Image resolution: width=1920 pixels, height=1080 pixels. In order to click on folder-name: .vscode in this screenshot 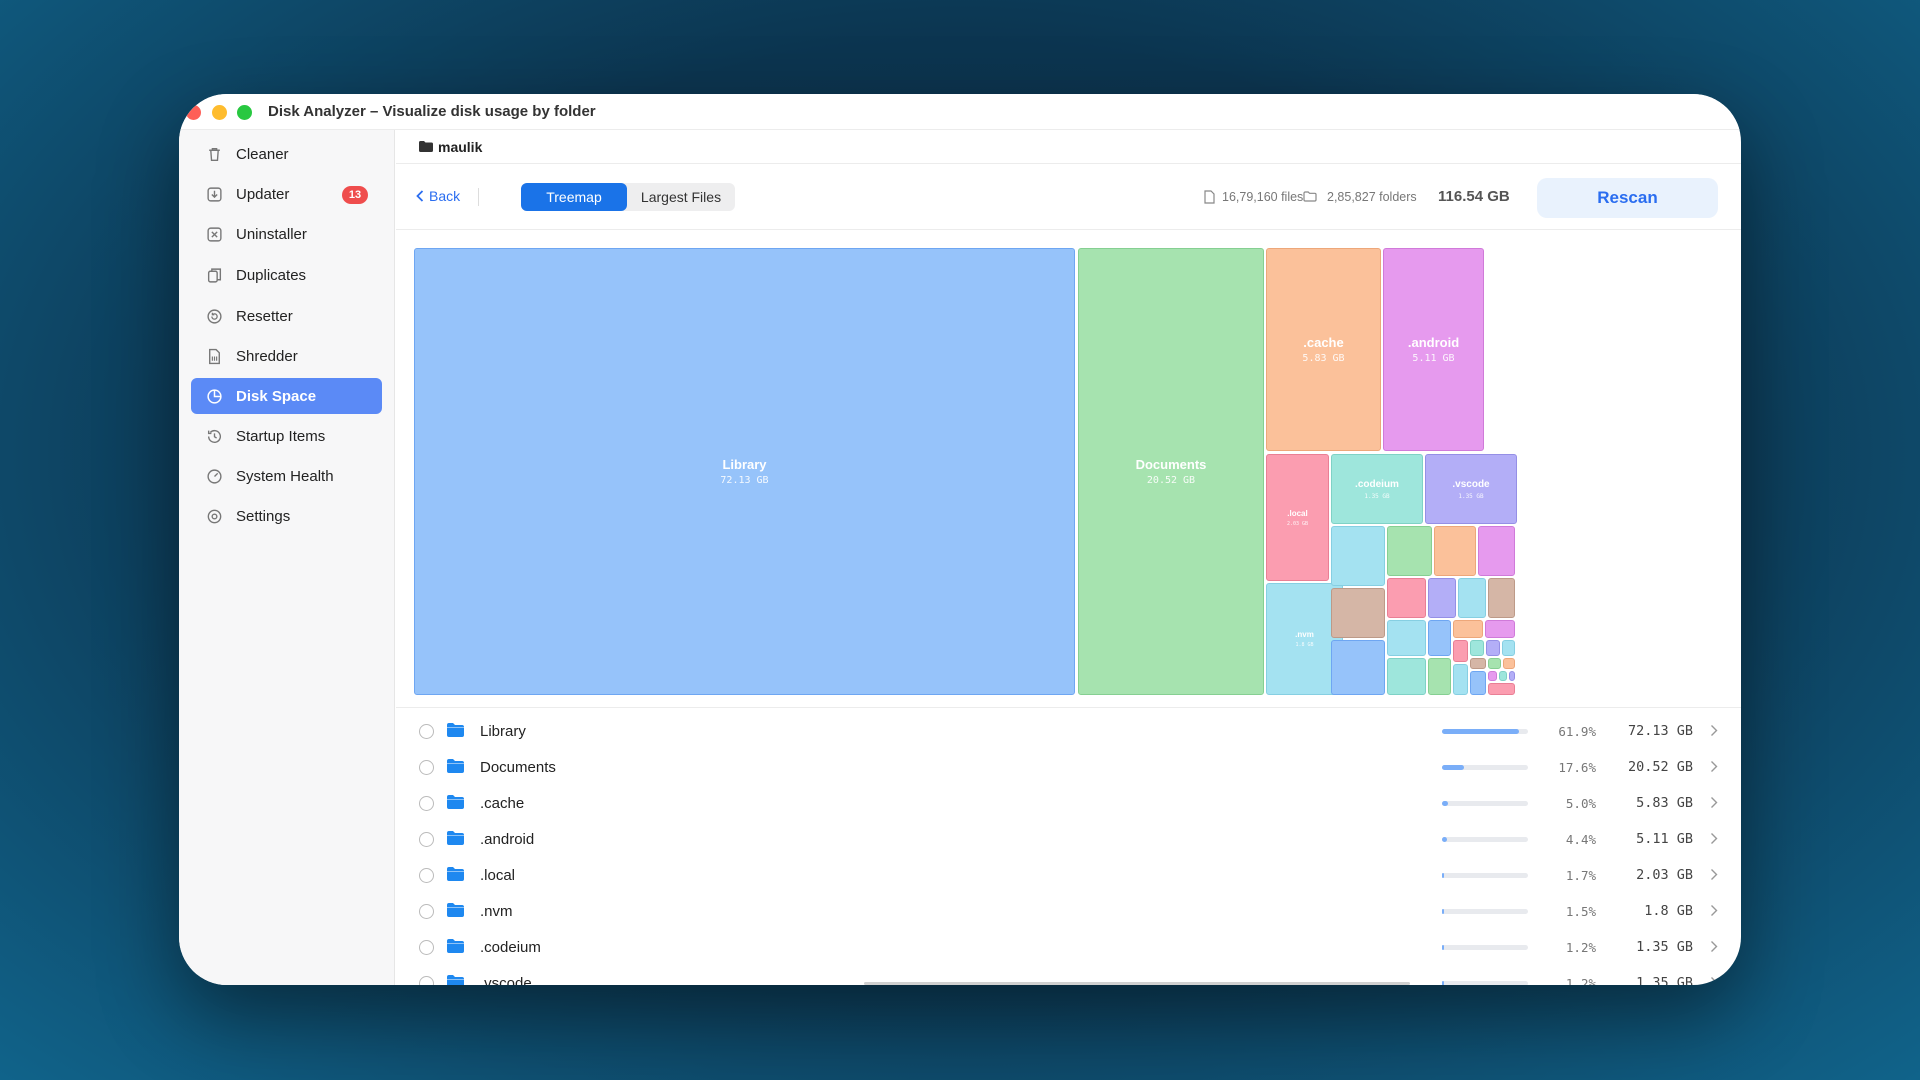, I will do `click(506, 980)`.